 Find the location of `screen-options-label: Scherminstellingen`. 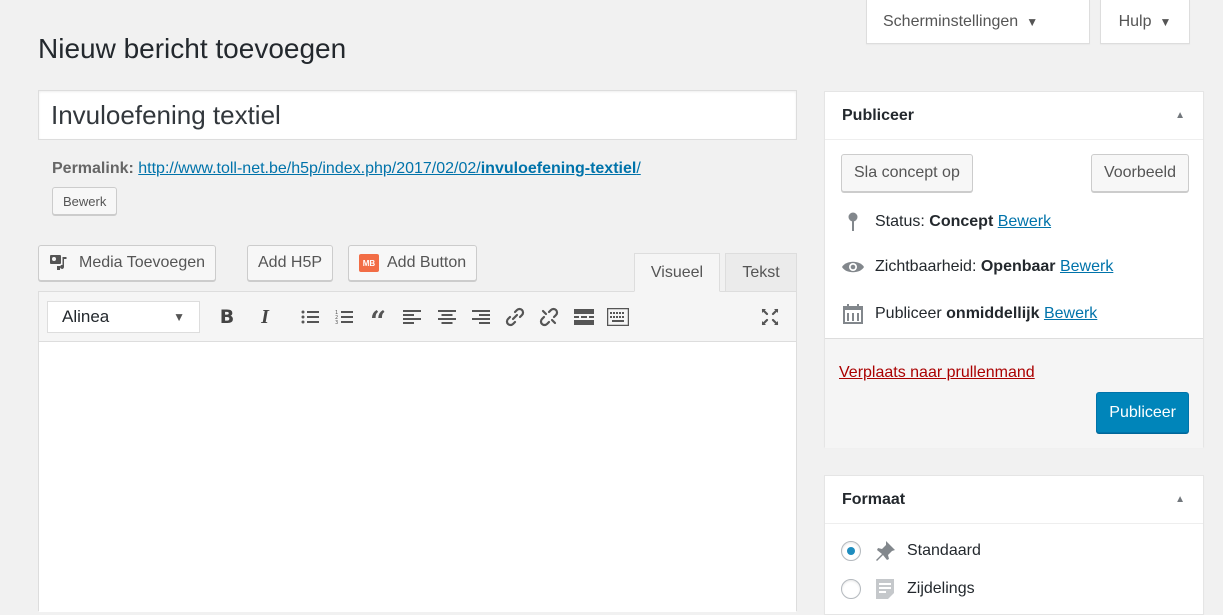

screen-options-label: Scherminstellingen is located at coordinates (951, 21).